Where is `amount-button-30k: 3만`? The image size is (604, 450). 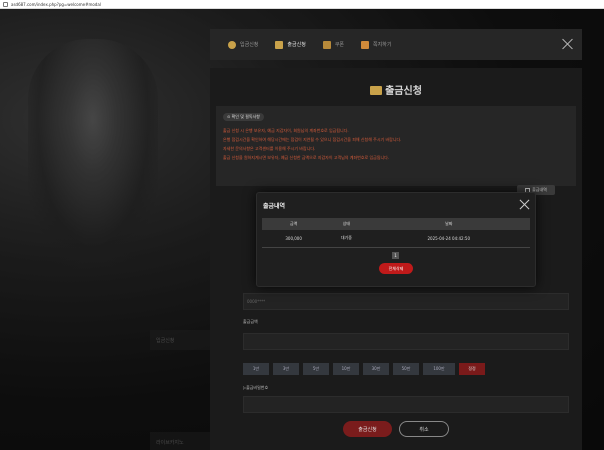 amount-button-30k: 3만 is located at coordinates (286, 369).